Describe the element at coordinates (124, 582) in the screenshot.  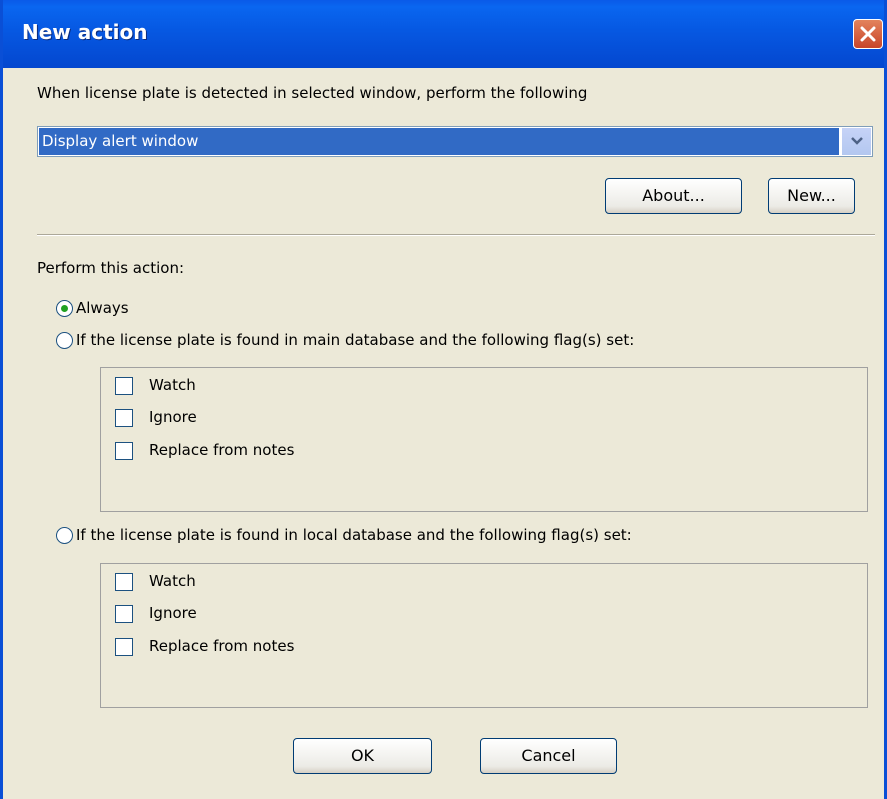
I see `checkbox-local-watch` at that location.